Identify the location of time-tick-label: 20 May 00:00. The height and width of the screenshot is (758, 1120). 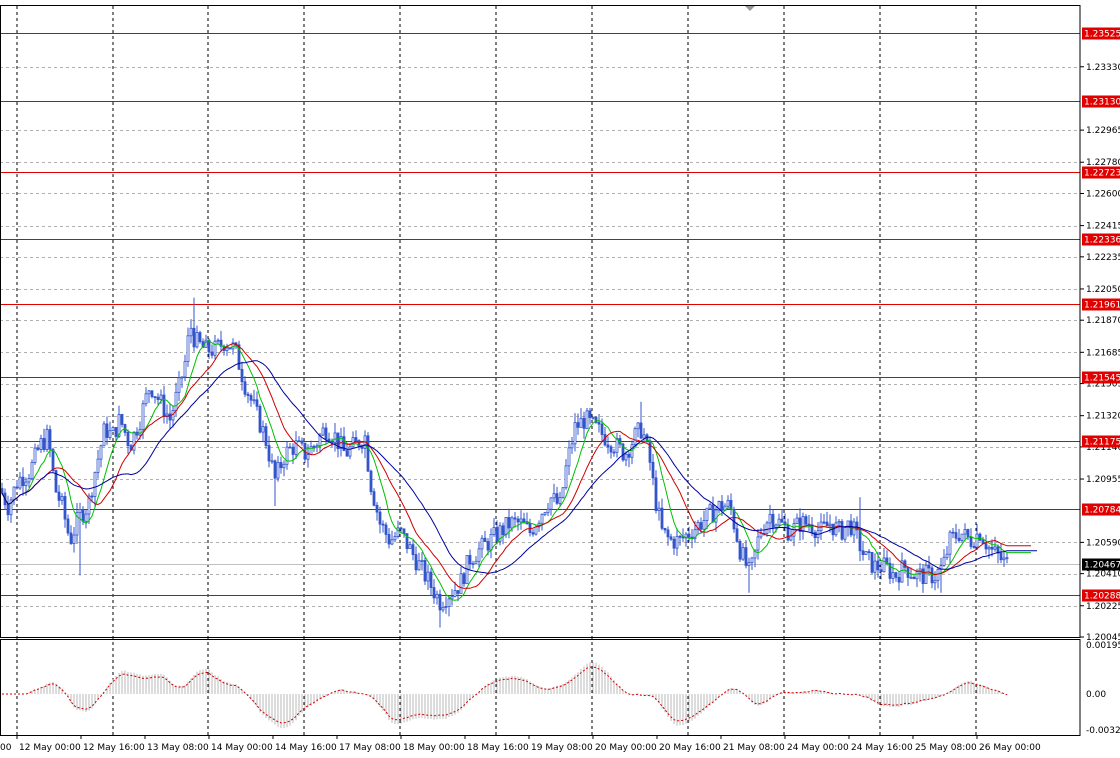
(626, 748).